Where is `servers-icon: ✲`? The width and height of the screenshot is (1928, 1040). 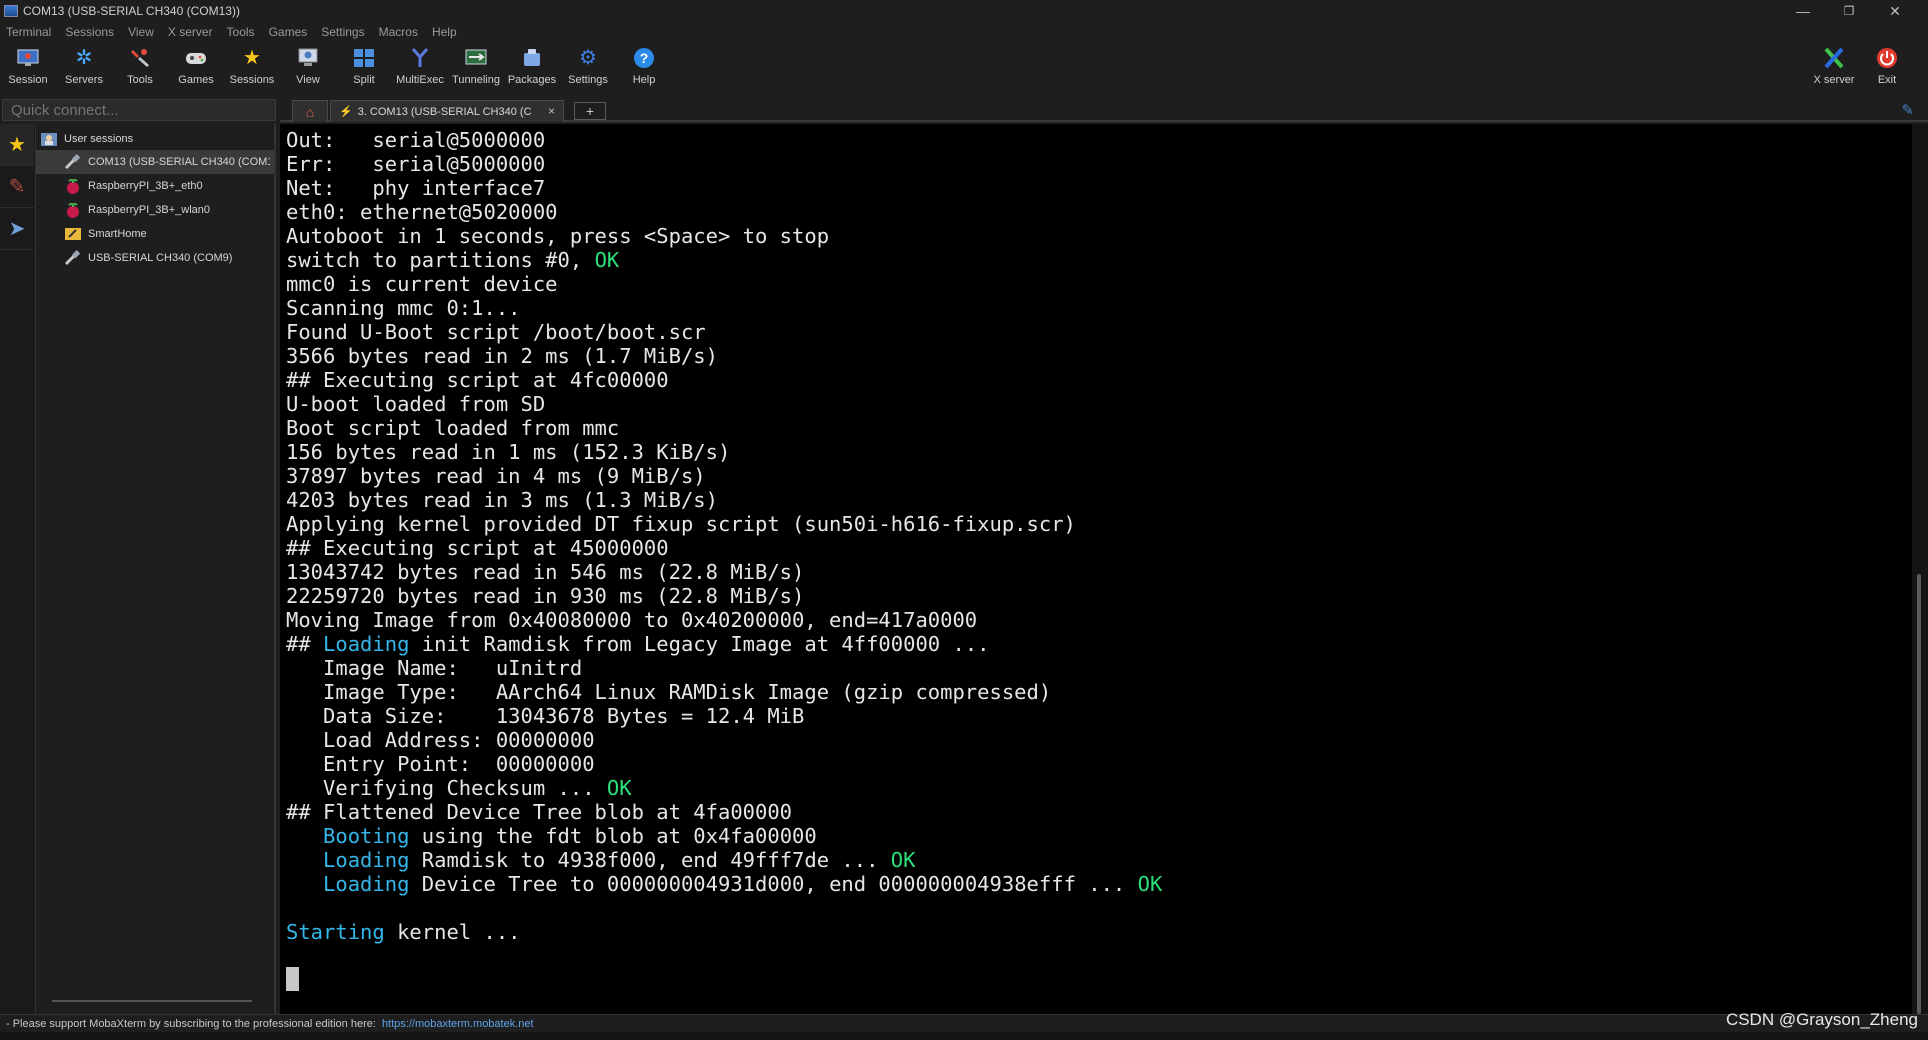 servers-icon: ✲ is located at coordinates (84, 58).